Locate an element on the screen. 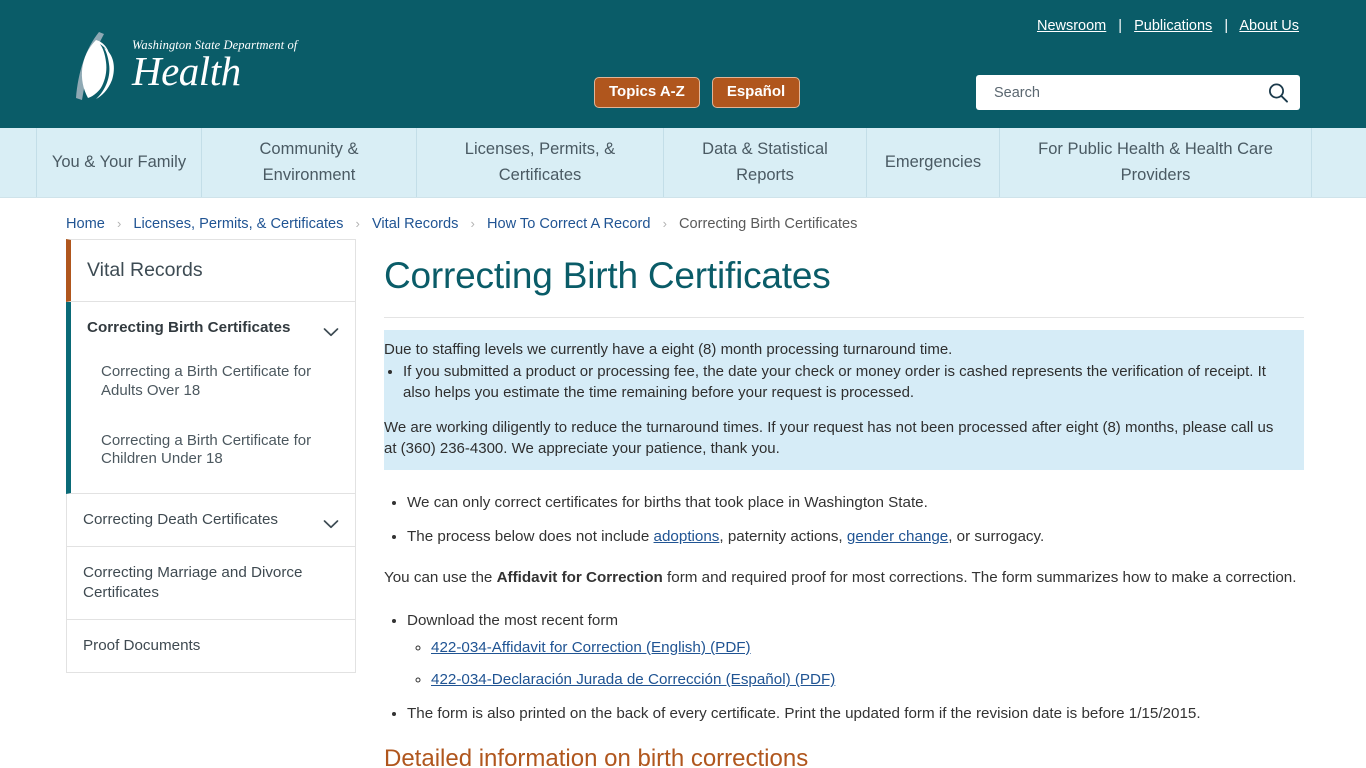  title-divider is located at coordinates (844, 318).